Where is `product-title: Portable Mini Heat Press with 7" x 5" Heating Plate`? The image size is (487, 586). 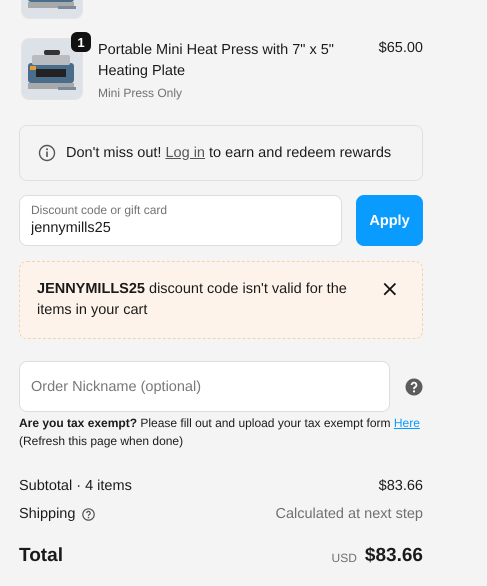 product-title: Portable Mini Heat Press with 7" x 5" Heating Plate is located at coordinates (216, 61).